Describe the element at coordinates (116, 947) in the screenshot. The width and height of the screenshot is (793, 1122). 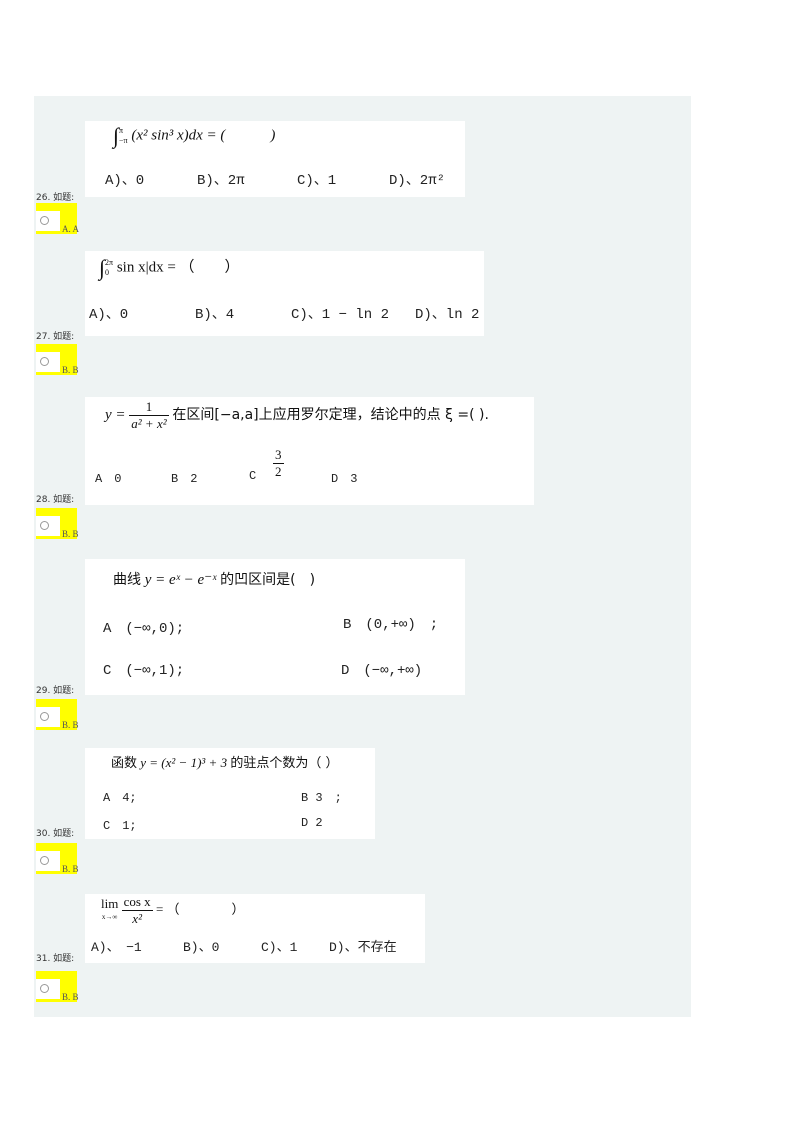
I see `option-a: A)、 −1` at that location.